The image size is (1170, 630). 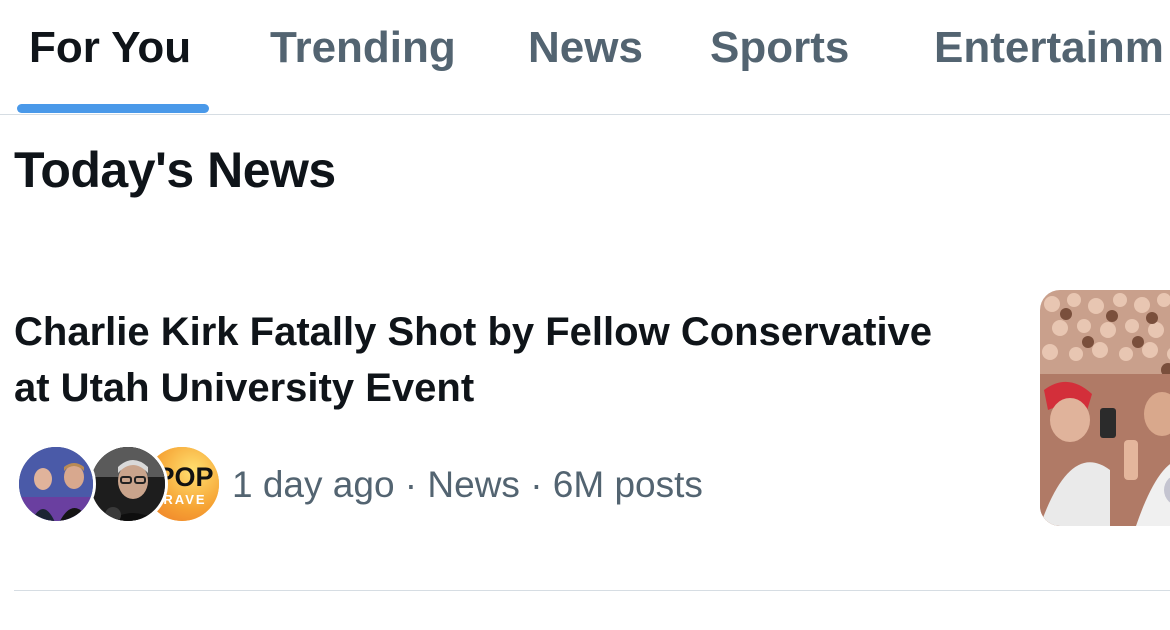 What do you see at coordinates (585, 48) in the screenshot?
I see `tab-news: News` at bounding box center [585, 48].